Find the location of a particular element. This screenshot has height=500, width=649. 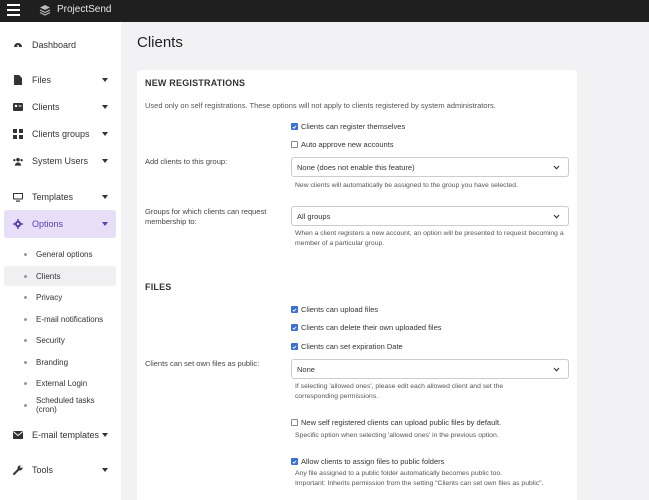

sidebar-item-templates: Templates is located at coordinates (60, 197).